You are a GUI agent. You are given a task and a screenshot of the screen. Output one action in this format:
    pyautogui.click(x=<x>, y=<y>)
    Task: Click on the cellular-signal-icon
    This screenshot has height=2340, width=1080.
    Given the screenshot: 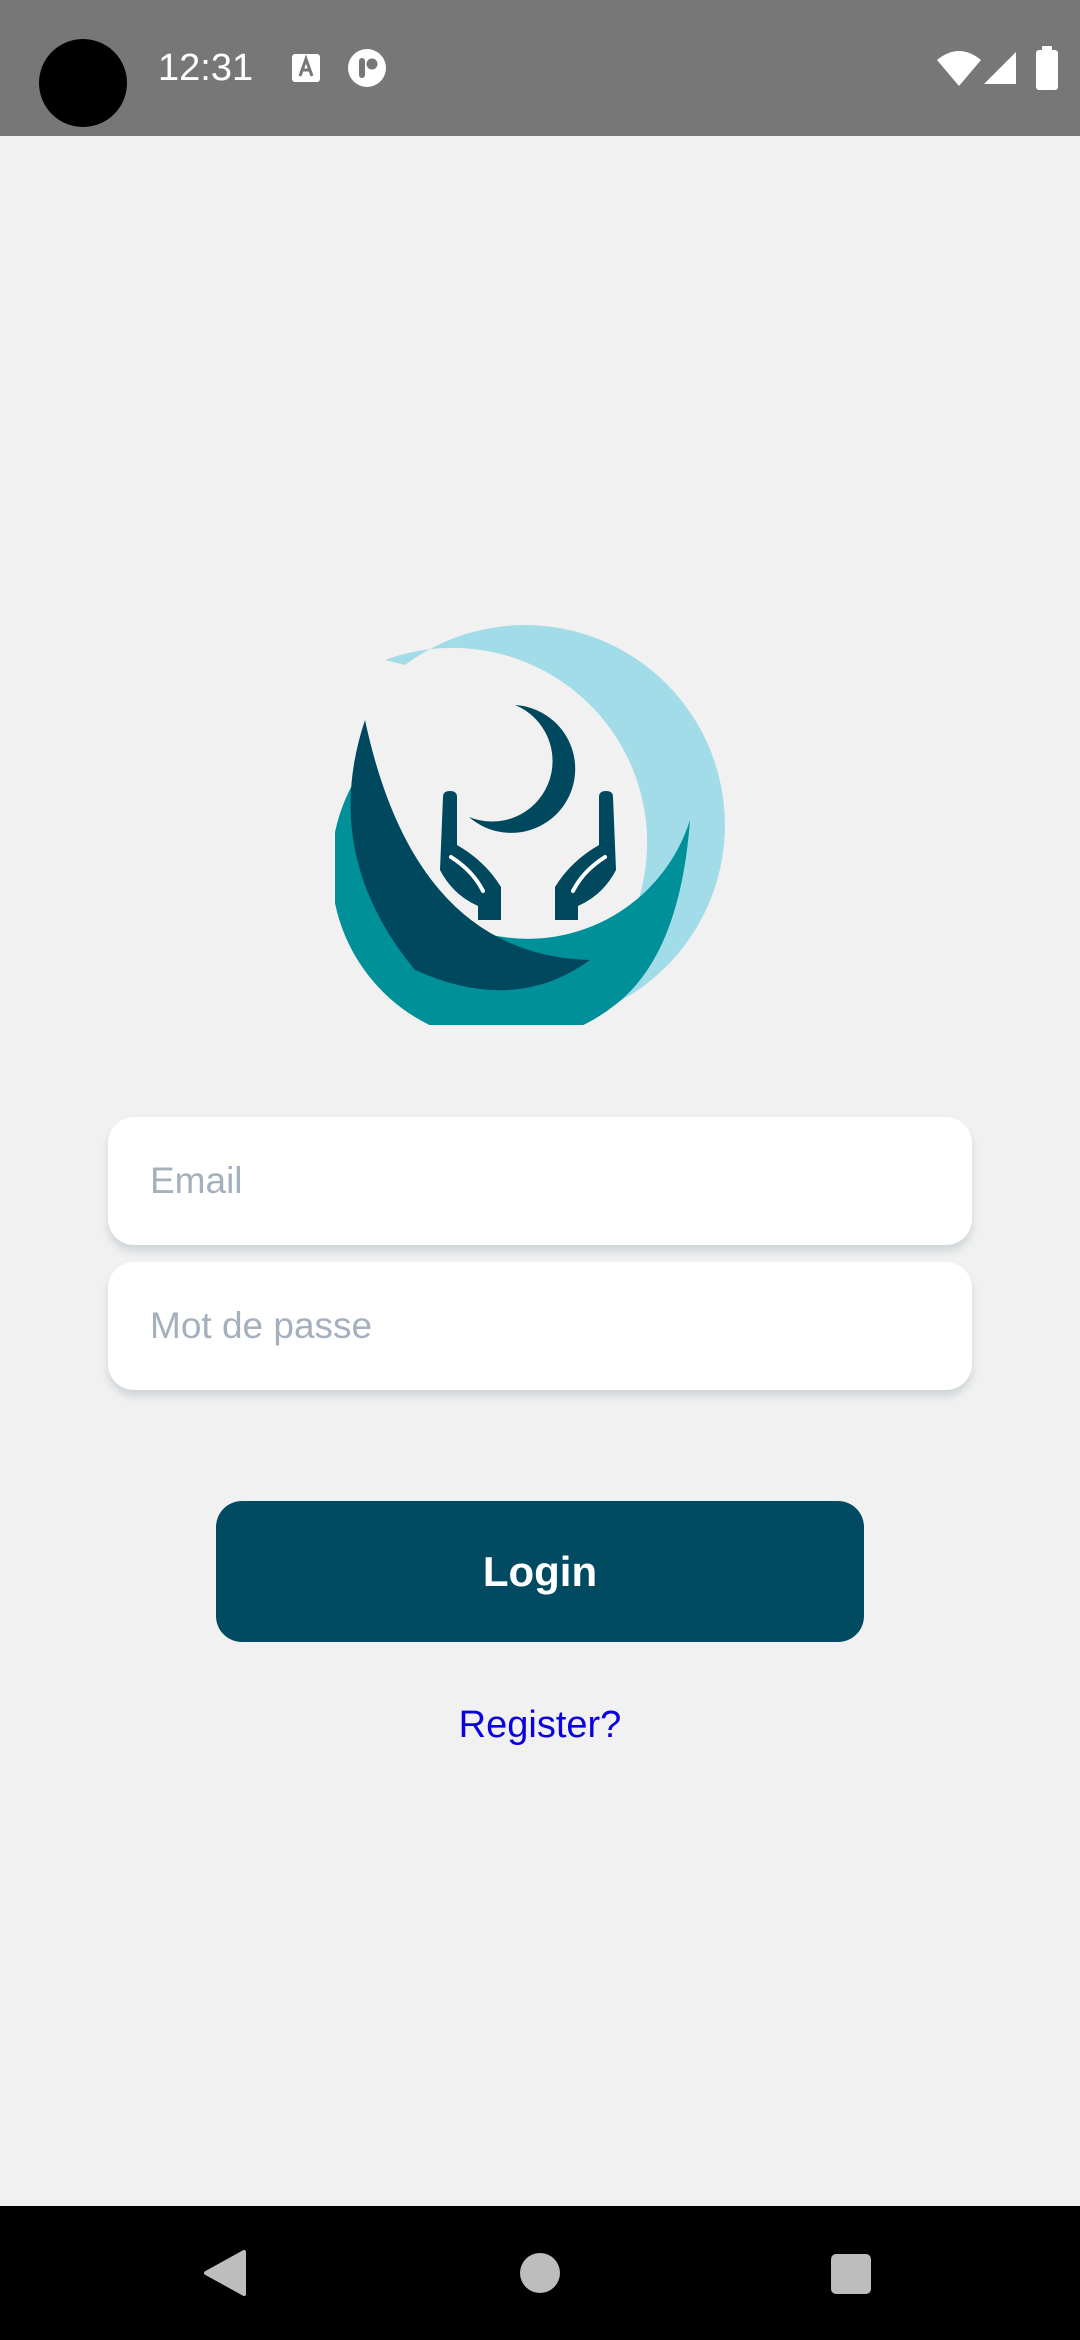 What is the action you would take?
    pyautogui.click(x=1000, y=68)
    